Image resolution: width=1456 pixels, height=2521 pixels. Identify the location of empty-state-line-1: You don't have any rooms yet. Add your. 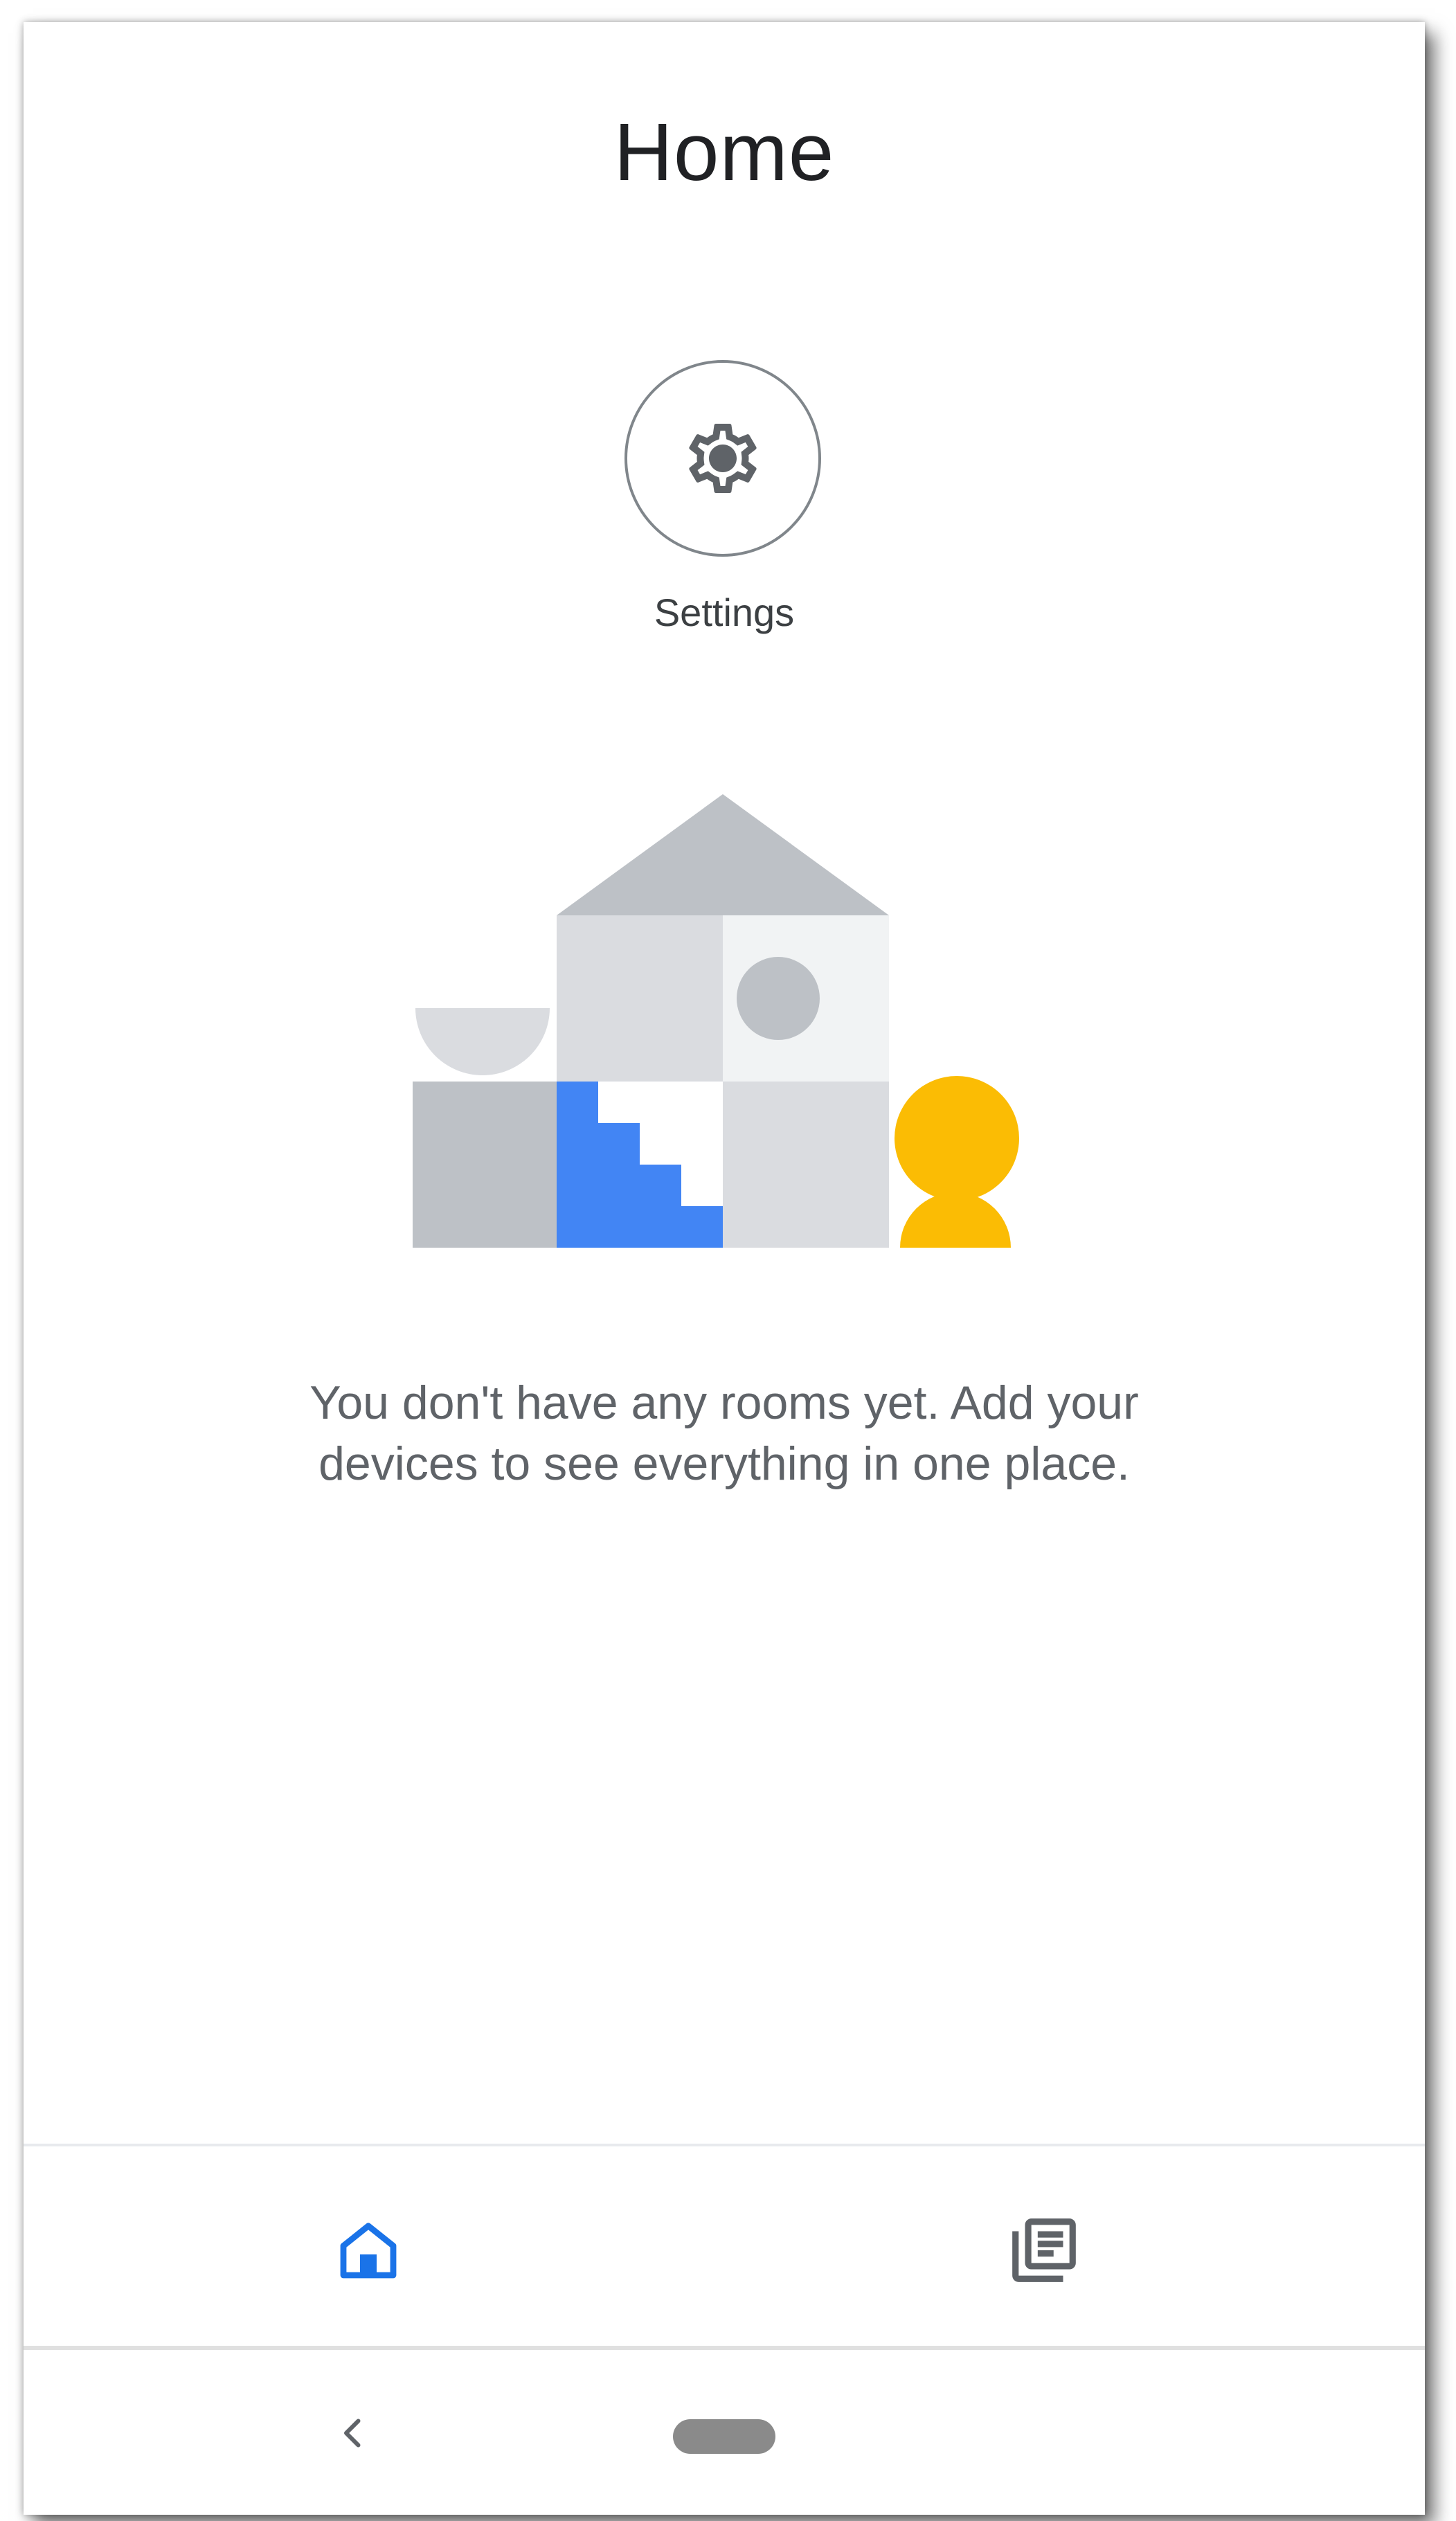
(724, 1403).